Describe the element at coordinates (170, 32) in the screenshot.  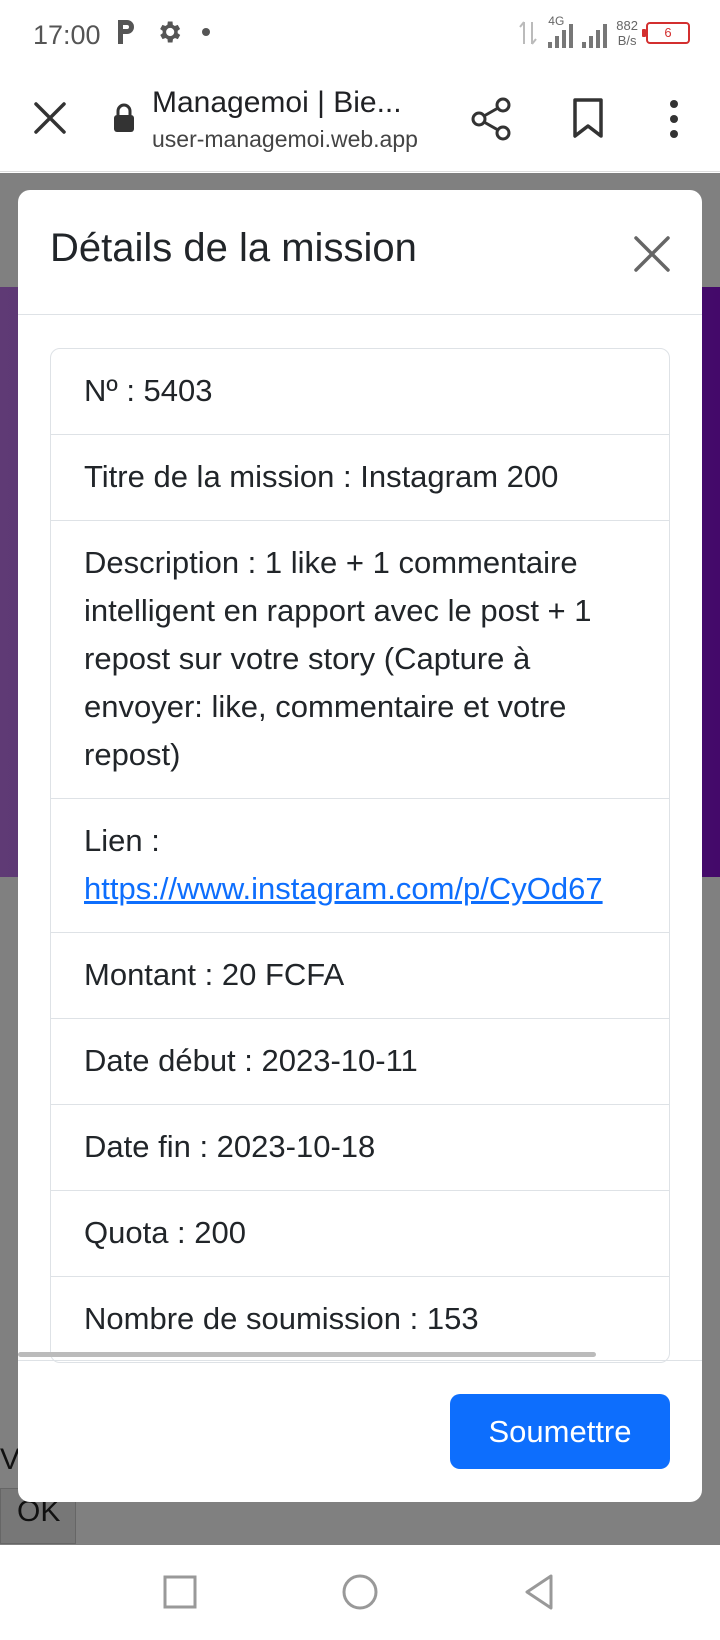
I see `settings-gear-icon` at that location.